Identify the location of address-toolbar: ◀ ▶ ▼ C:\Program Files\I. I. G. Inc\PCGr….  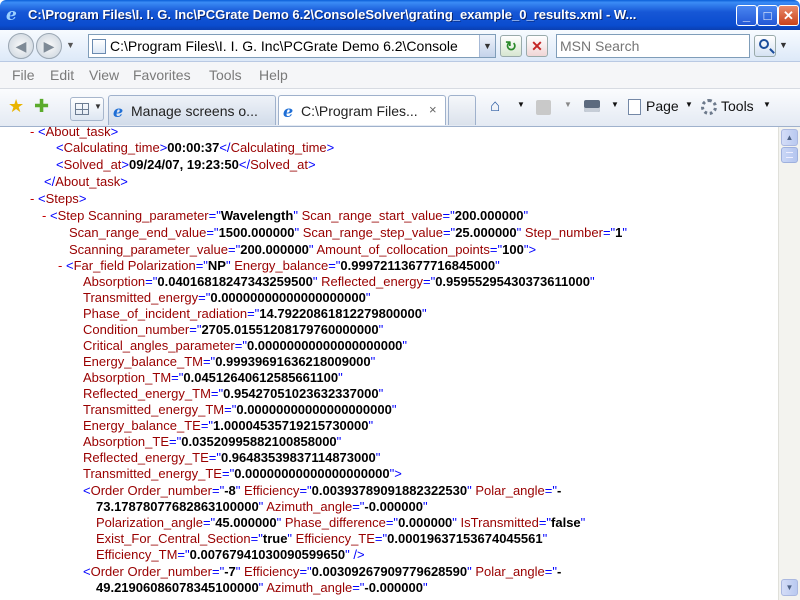
(400, 46).